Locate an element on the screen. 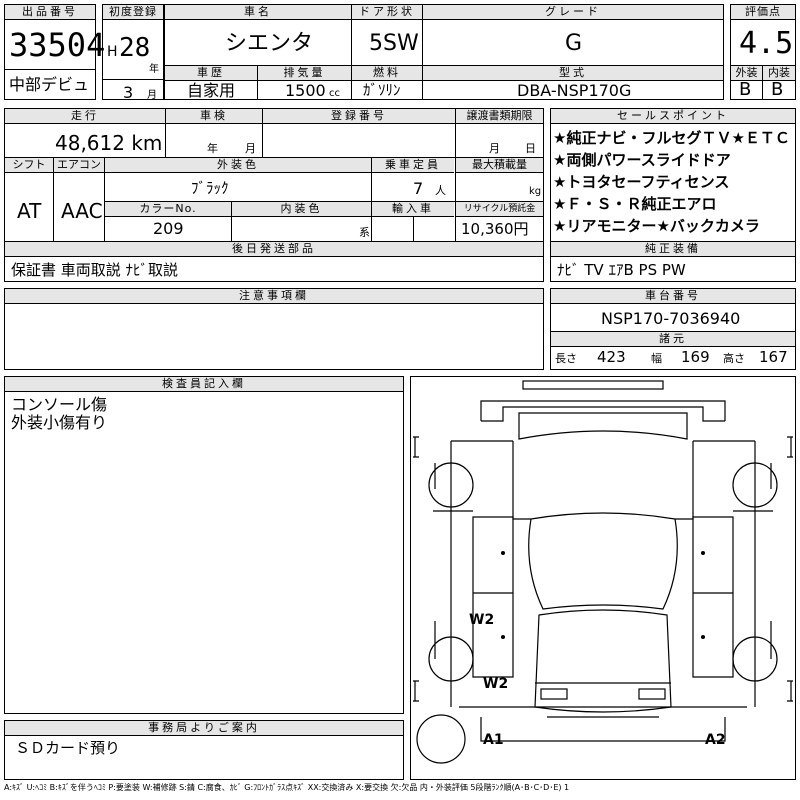 The height and width of the screenshot is (800, 800). ac-label: エアコン is located at coordinates (79, 165).